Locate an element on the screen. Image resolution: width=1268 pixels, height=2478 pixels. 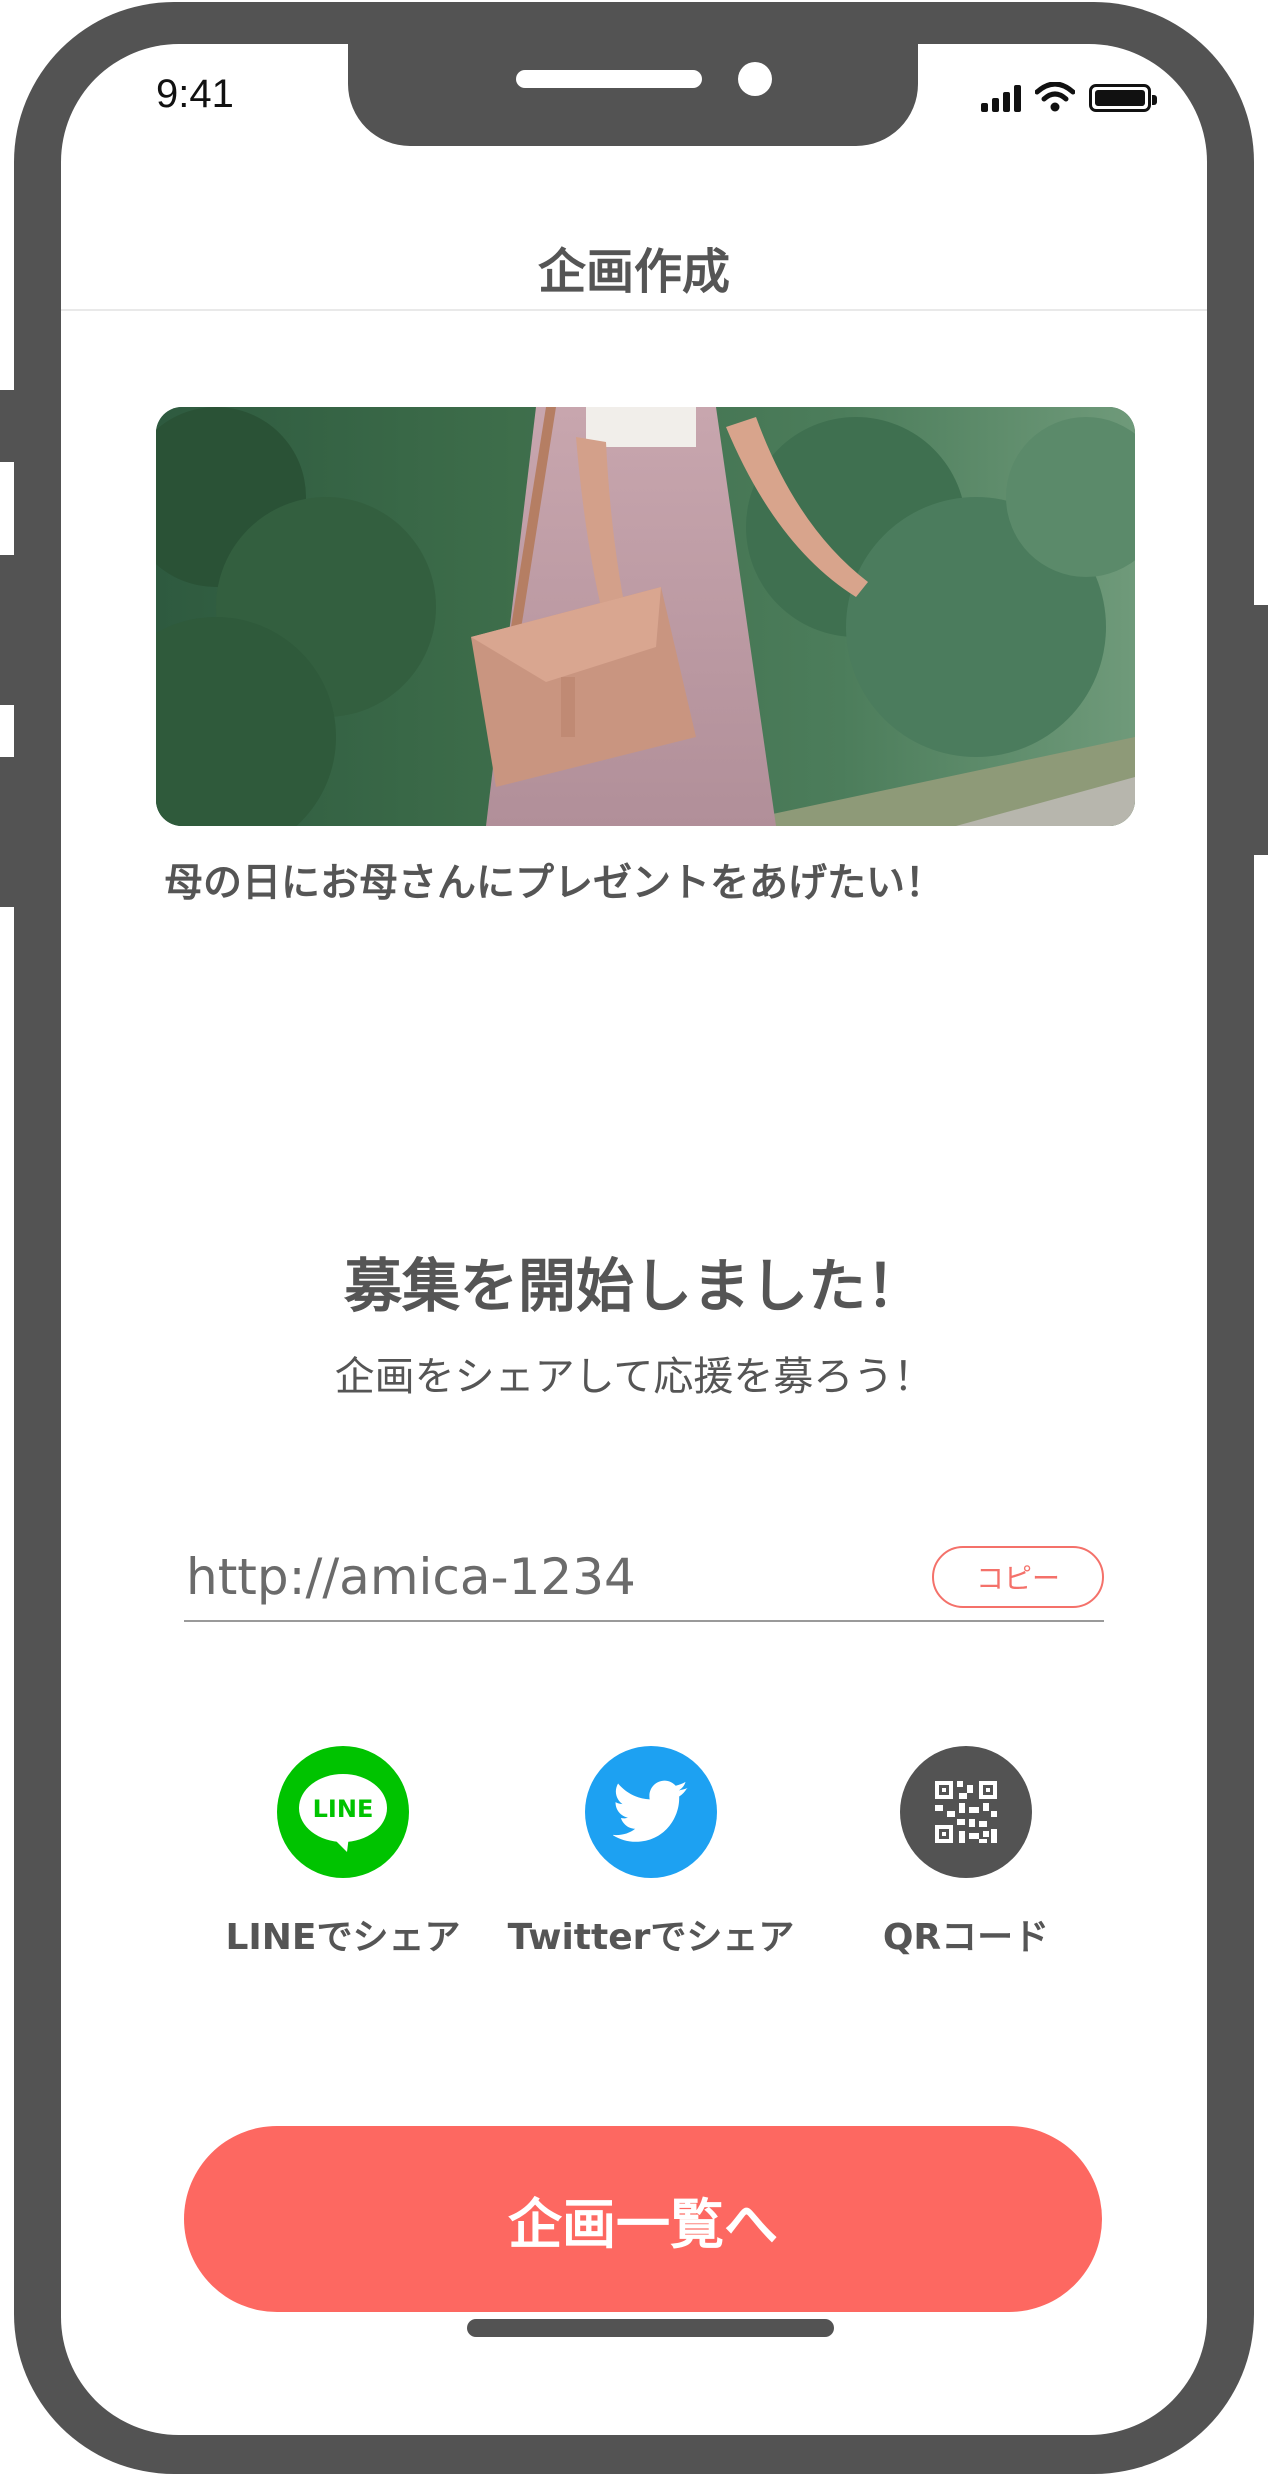
share-qr-label: QRコード is located at coordinates (966, 1937).